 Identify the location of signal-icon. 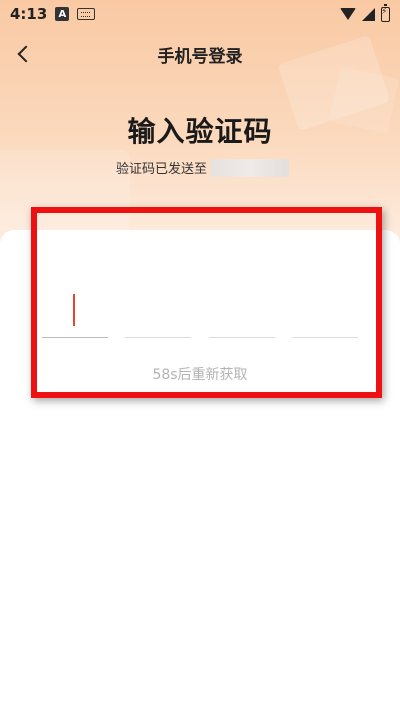
(368, 14).